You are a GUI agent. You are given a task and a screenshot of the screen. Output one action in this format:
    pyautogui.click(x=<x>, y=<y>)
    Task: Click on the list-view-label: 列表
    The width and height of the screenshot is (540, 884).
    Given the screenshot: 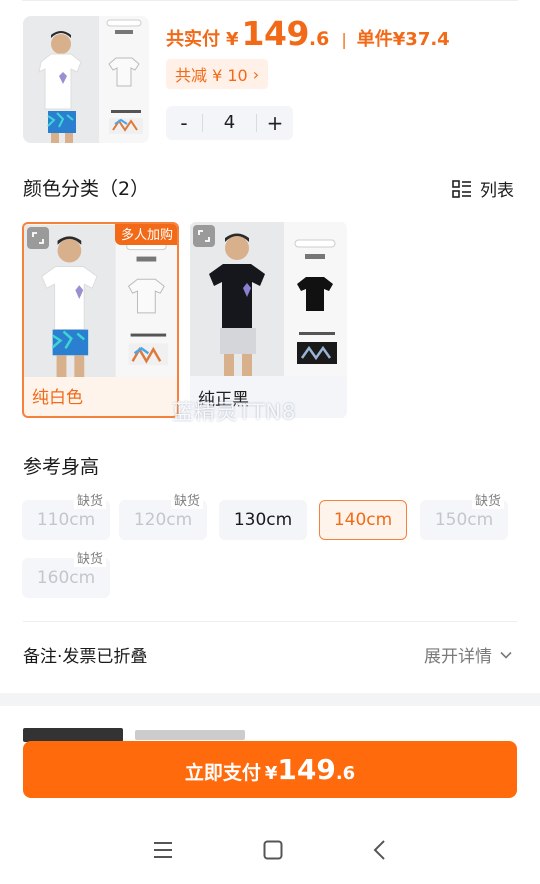 What is the action you would take?
    pyautogui.click(x=497, y=191)
    